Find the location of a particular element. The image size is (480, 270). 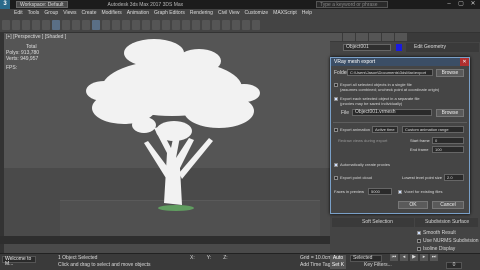

render-icon is located at coordinates (256, 24).